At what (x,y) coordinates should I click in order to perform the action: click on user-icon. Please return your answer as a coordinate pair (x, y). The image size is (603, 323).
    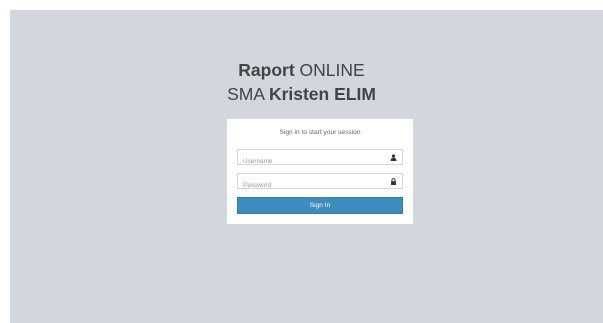
    Looking at the image, I should click on (393, 157).